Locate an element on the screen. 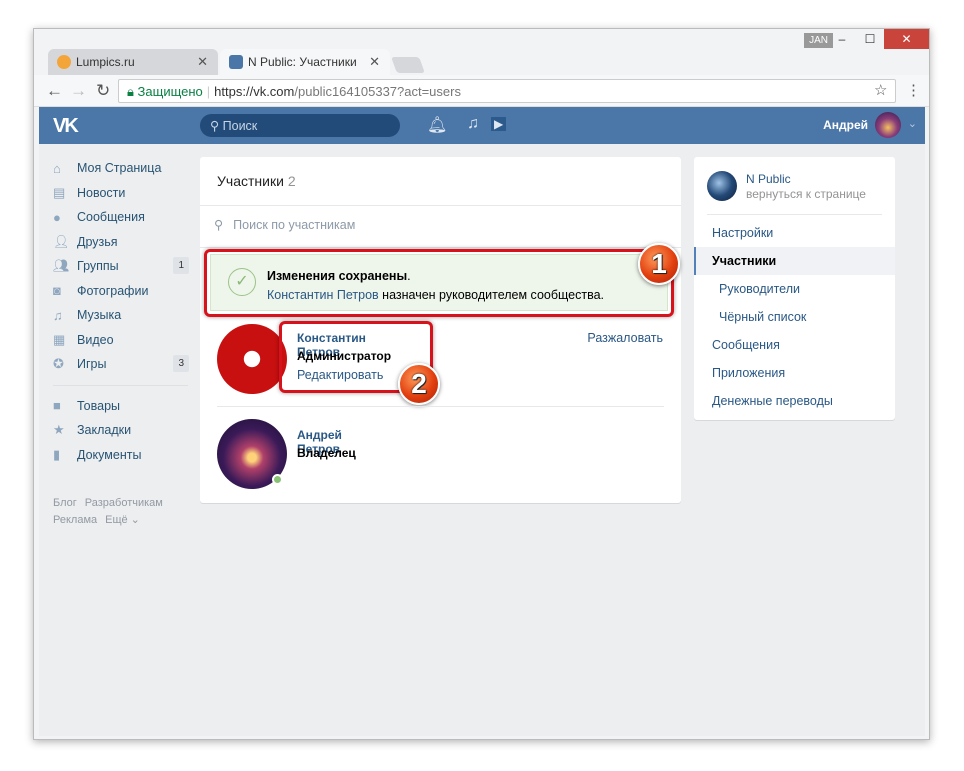  group-name: N Public is located at coordinates (768, 179).